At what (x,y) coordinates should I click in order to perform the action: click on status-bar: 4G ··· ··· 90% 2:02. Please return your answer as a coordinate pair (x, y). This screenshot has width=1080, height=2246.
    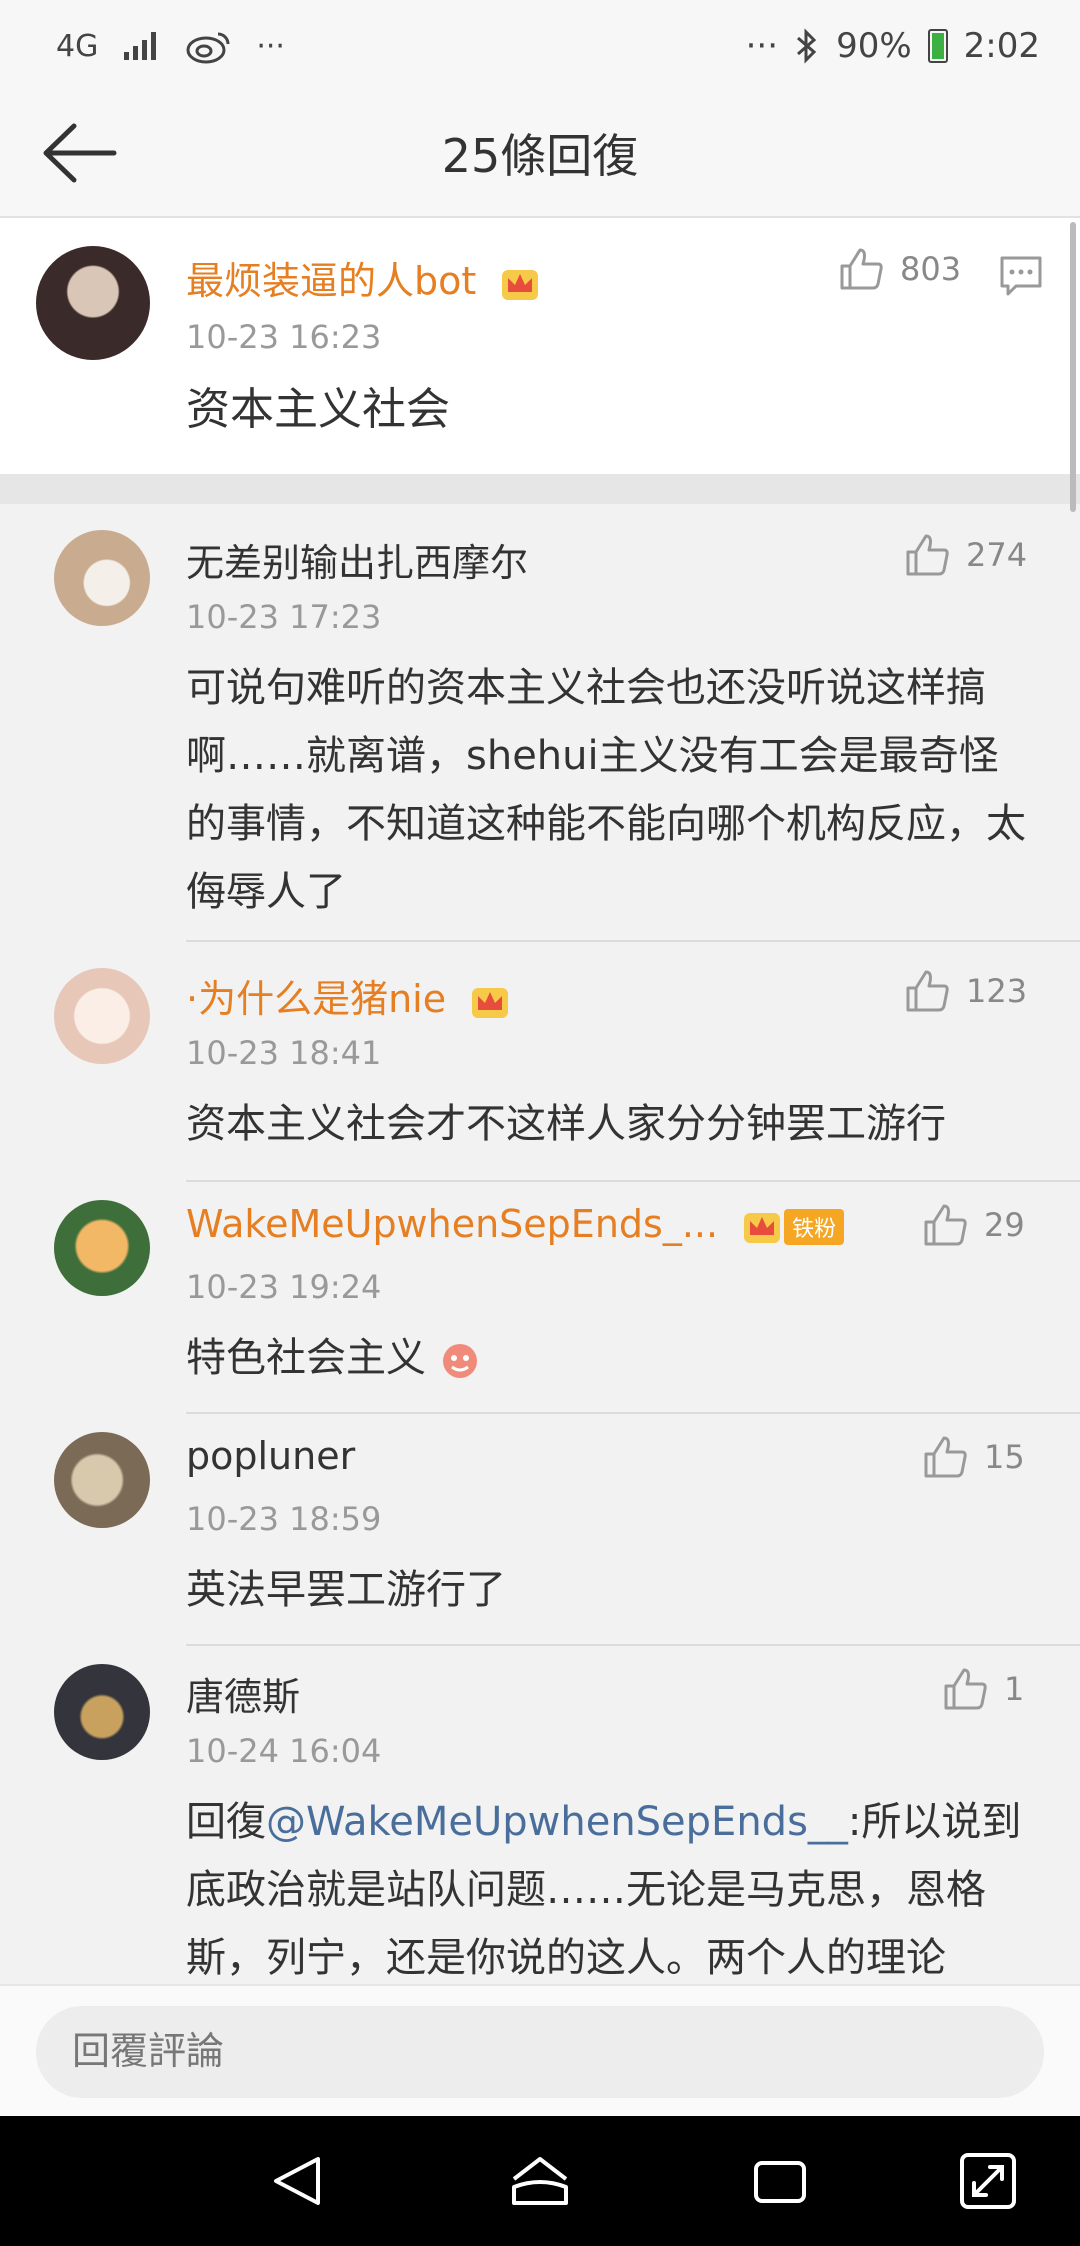
    Looking at the image, I should click on (540, 46).